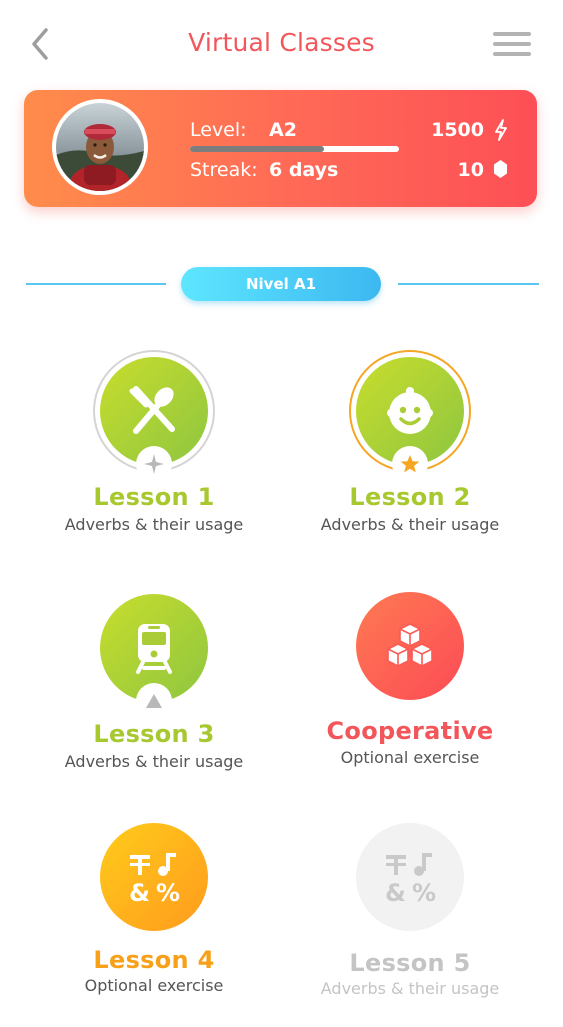 The width and height of the screenshot is (563, 1027). I want to click on level-value: A2, so click(283, 130).